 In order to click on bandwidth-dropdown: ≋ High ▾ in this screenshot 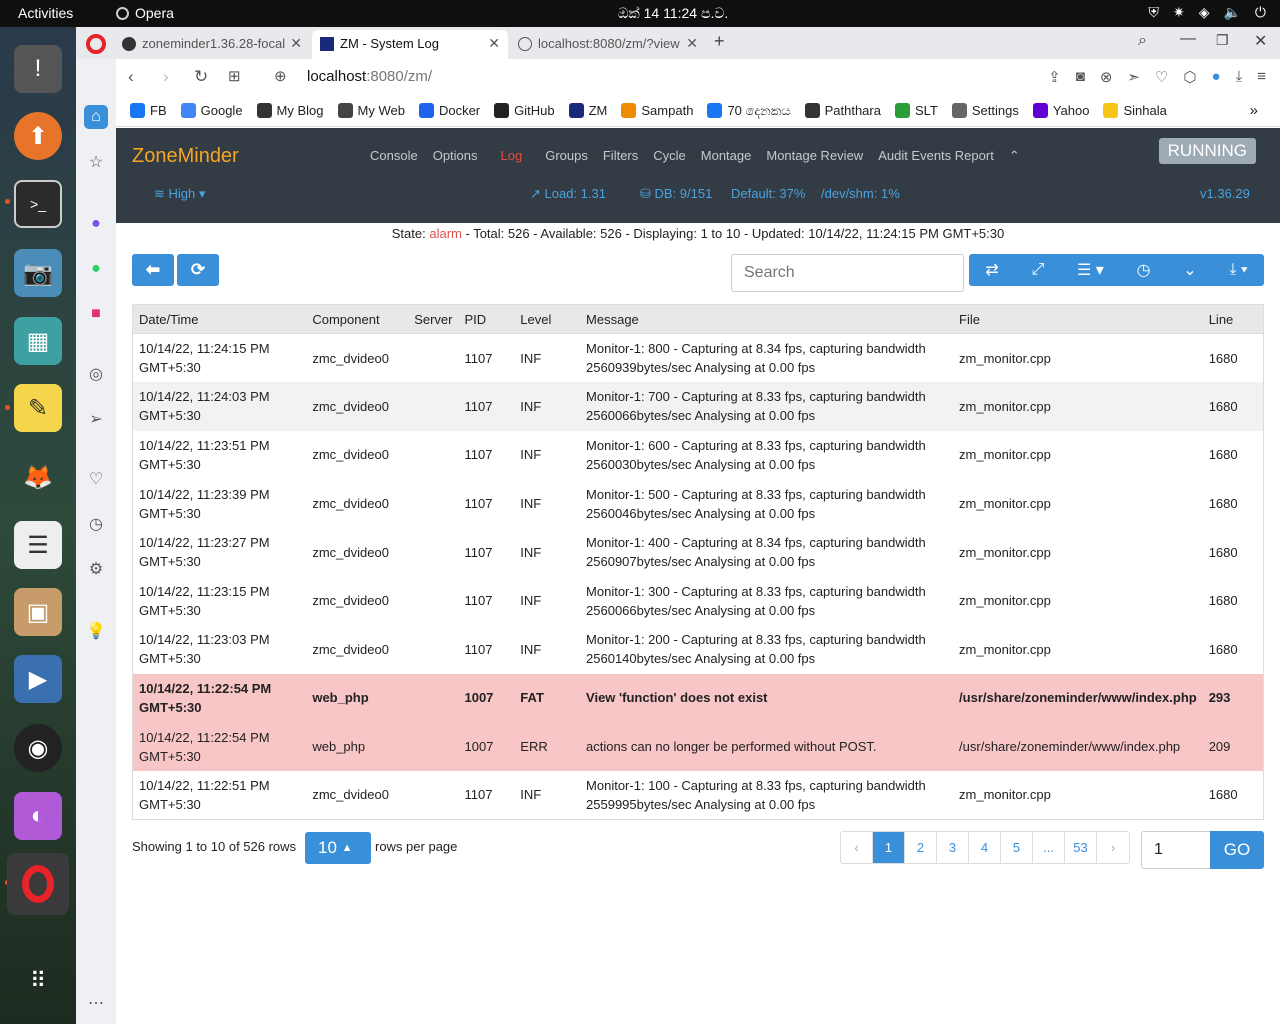, I will do `click(179, 194)`.